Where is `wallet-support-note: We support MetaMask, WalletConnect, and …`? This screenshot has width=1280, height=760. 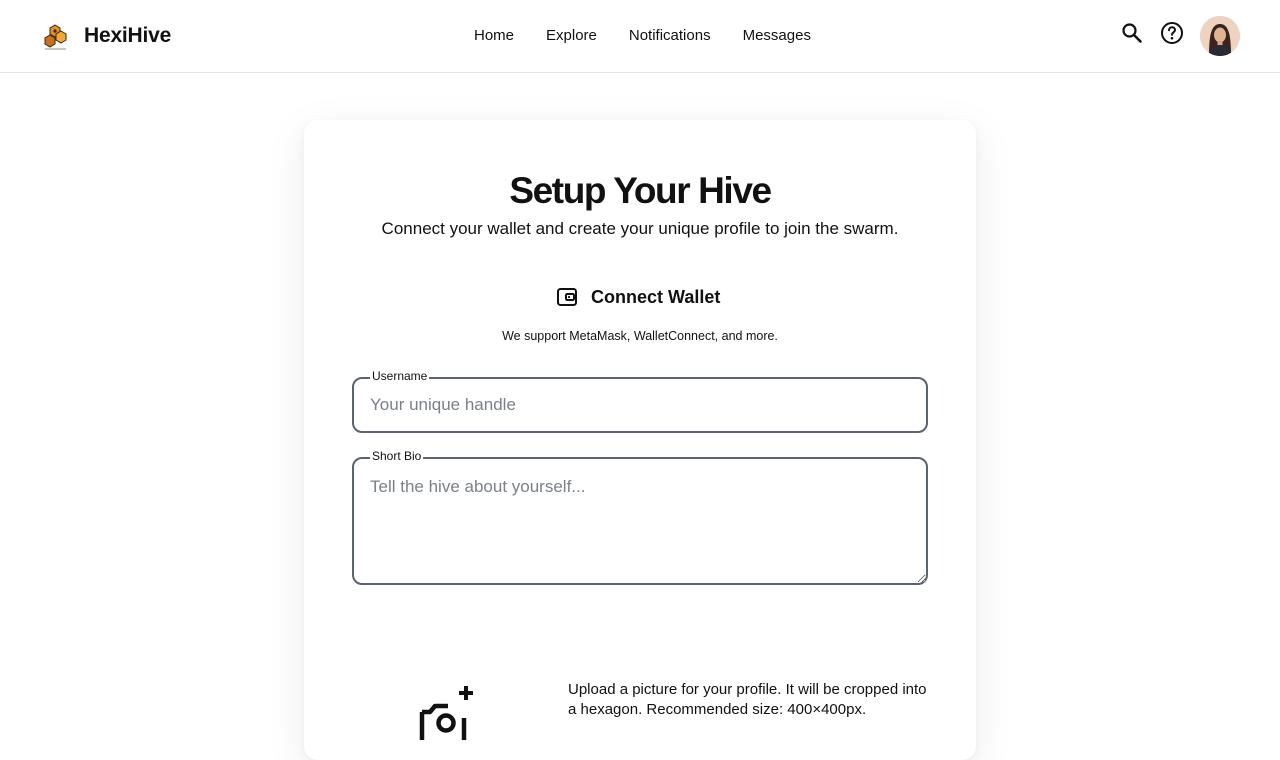
wallet-support-note: We support MetaMask, WalletConnect, and … is located at coordinates (640, 336).